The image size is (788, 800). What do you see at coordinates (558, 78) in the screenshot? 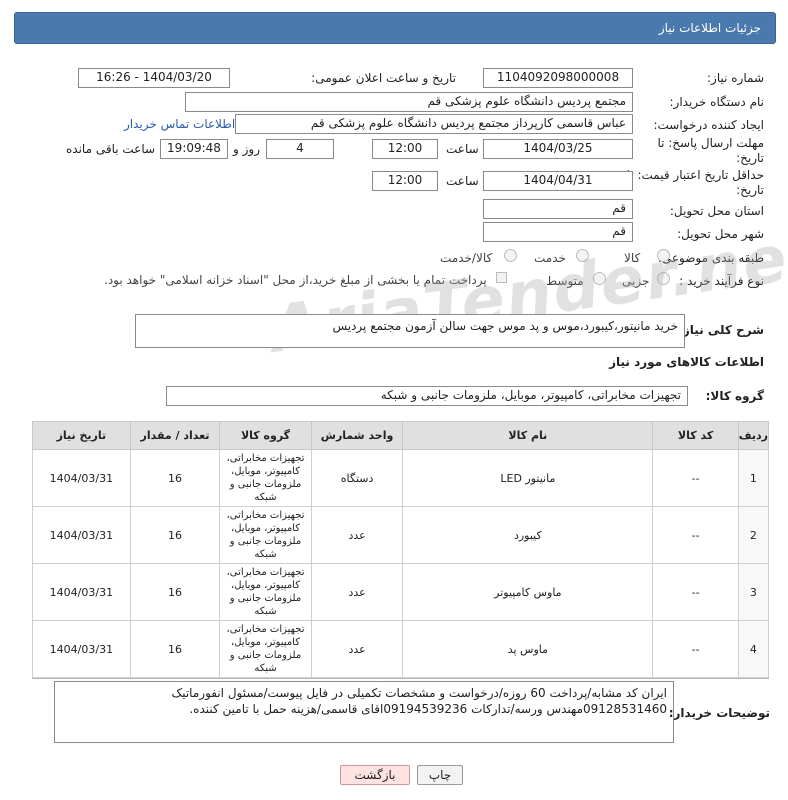
I see `need-number-field: 1104092098000008` at bounding box center [558, 78].